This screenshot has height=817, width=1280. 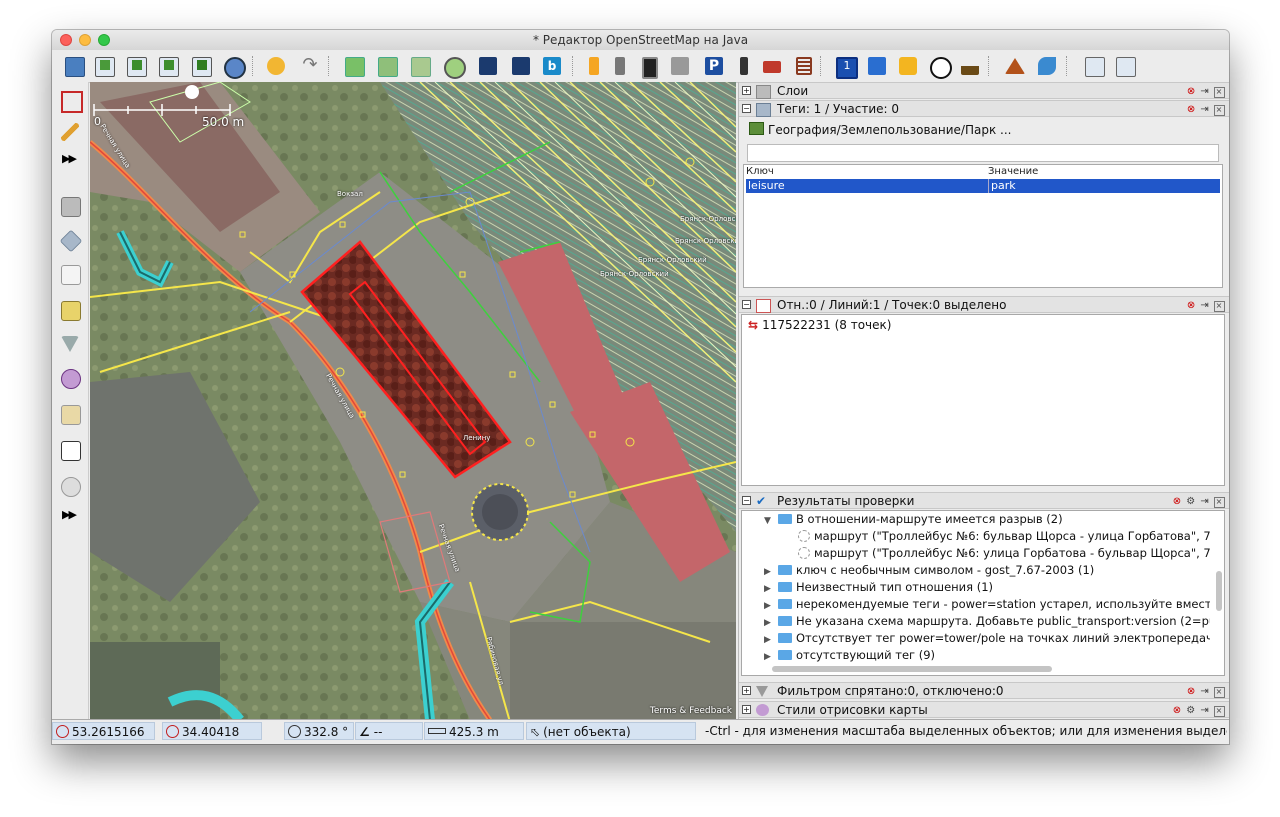 What do you see at coordinates (70, 310) in the screenshot?
I see `relations-icon` at bounding box center [70, 310].